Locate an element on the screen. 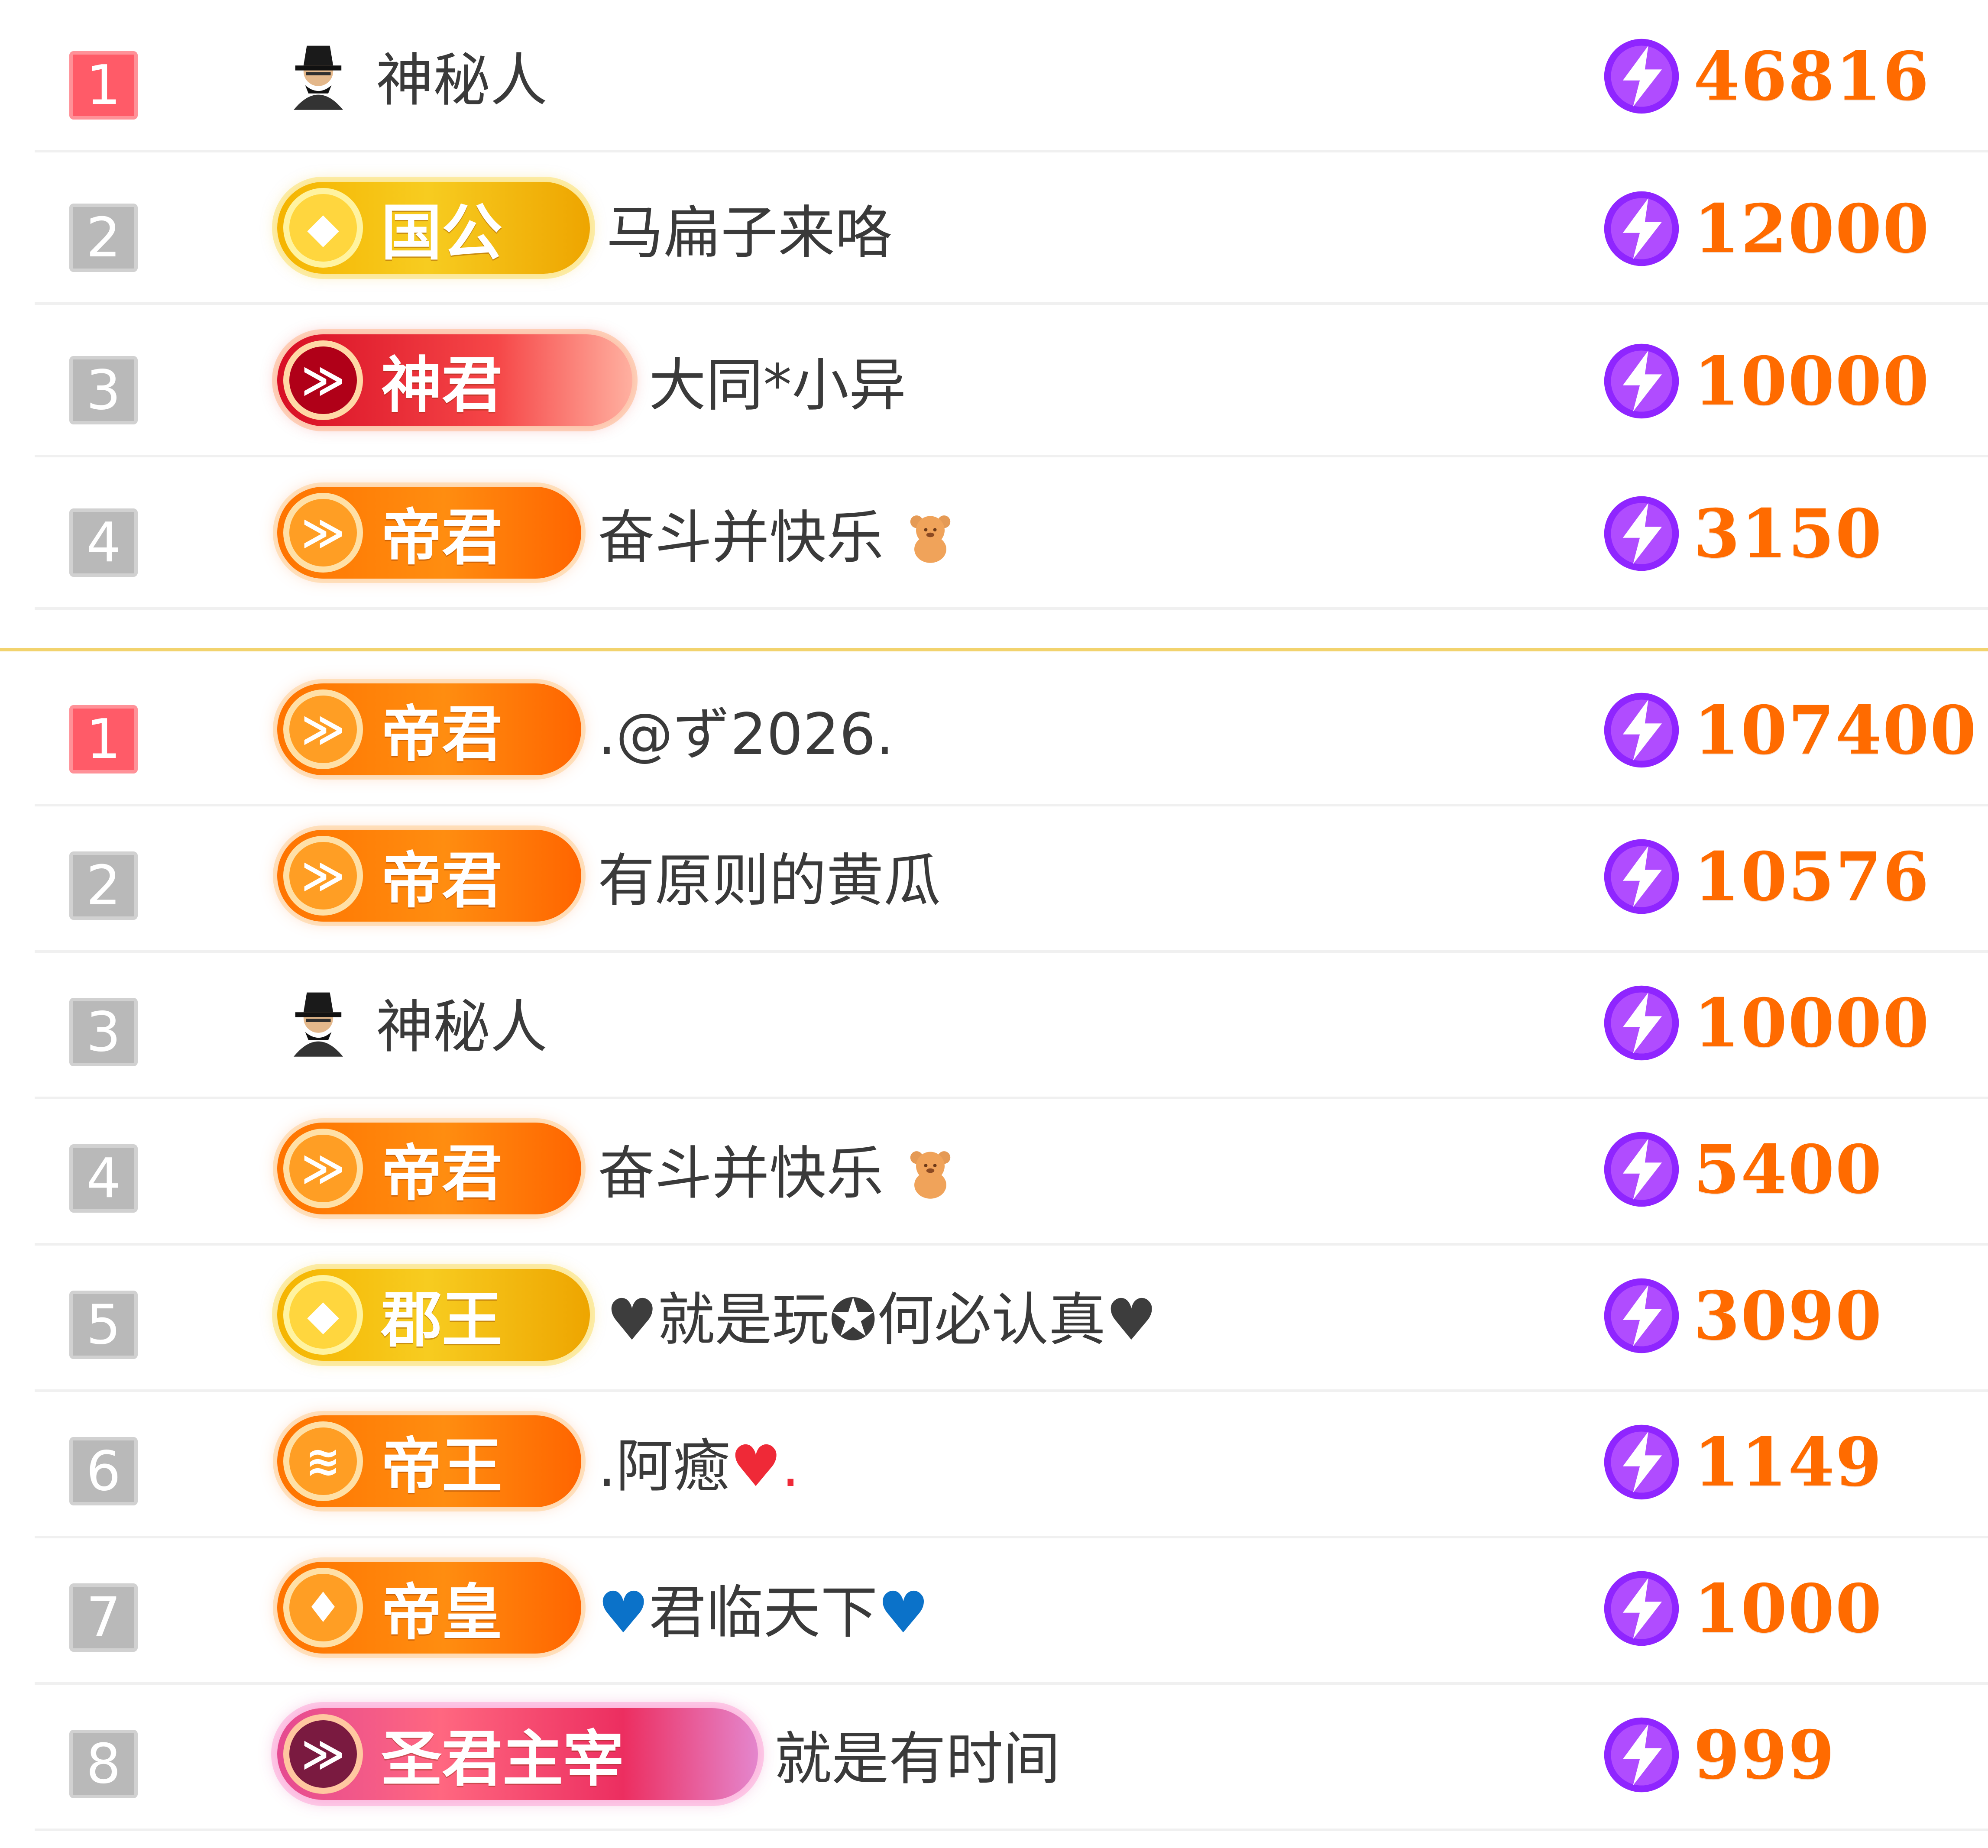 The height and width of the screenshot is (1848, 1988). vip-badge: ≫ 圣君主宰 is located at coordinates (518, 1754).